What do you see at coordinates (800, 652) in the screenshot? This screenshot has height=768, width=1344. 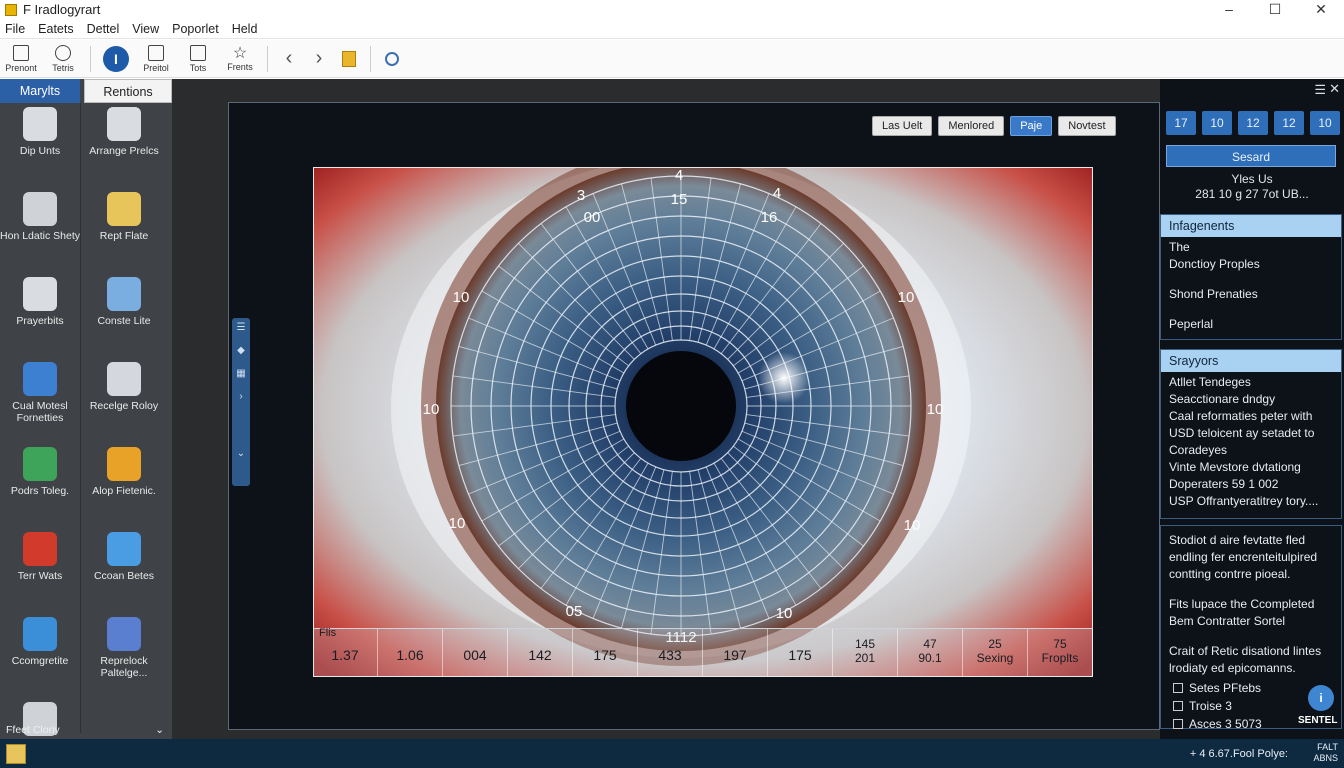 I see `table-cell: 175` at bounding box center [800, 652].